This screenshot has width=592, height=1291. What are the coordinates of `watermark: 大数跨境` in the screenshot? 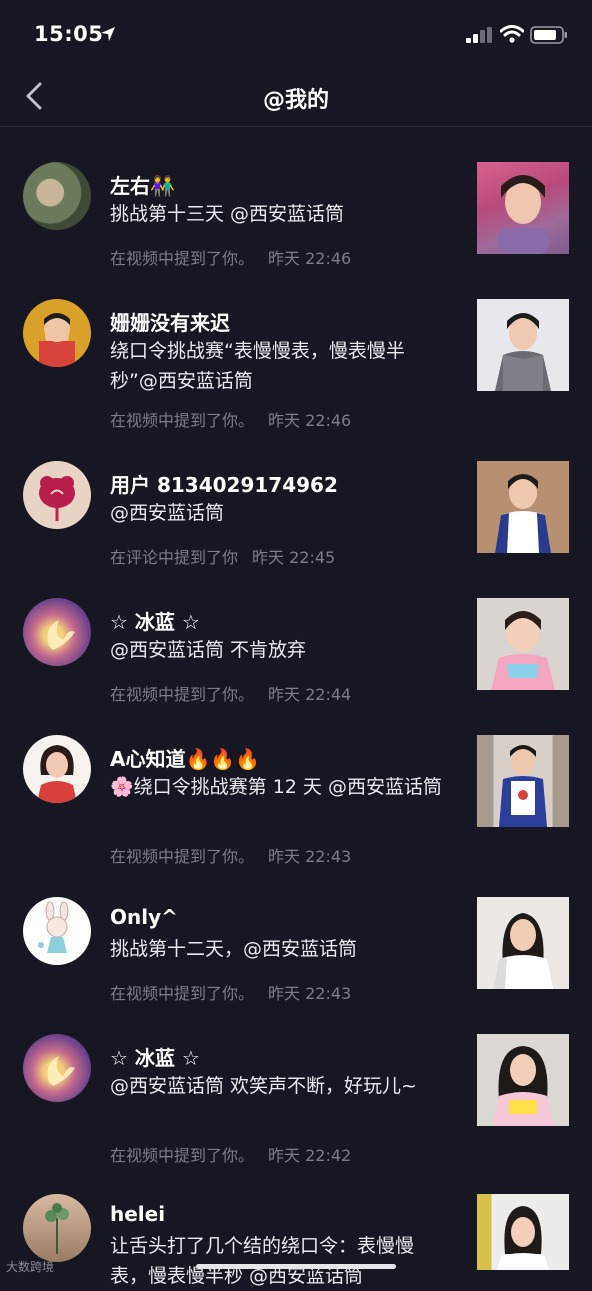 It's located at (30, 1267).